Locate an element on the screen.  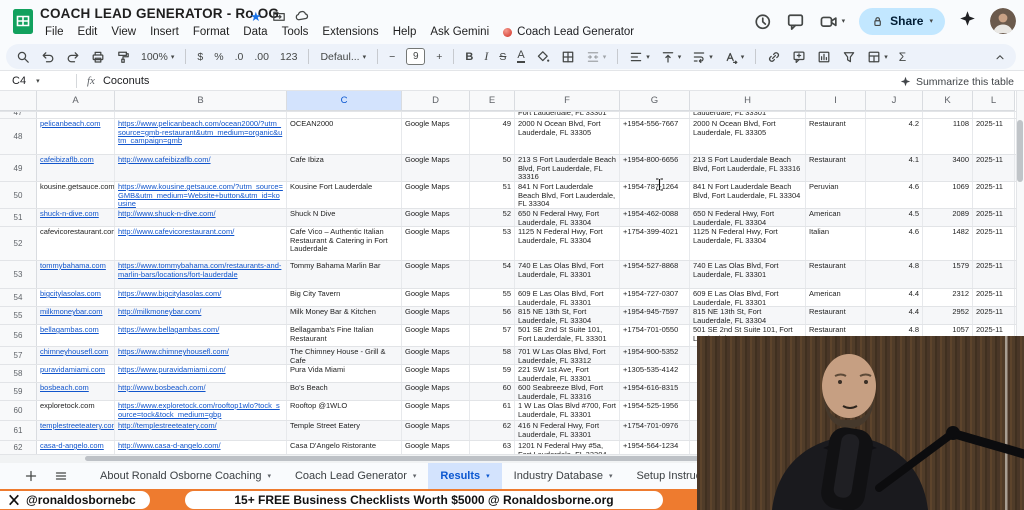
cell-G59: +1954-616-8315 is located at coordinates (655, 391).